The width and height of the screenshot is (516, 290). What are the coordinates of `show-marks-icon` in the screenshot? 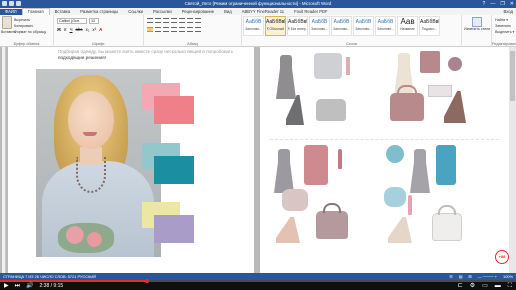 It's located at (198, 20).